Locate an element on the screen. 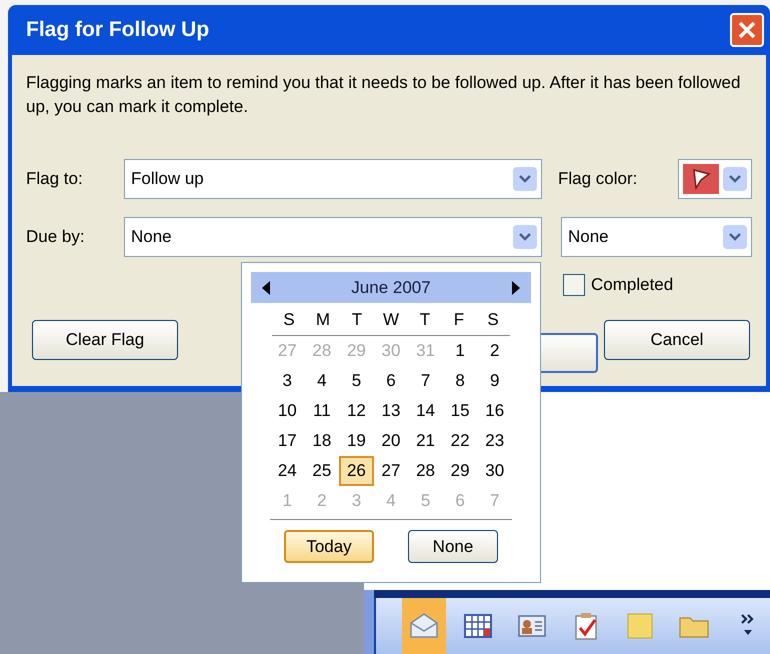 Image resolution: width=770 pixels, height=654 pixels. calendar-day: 19 is located at coordinates (356, 441).